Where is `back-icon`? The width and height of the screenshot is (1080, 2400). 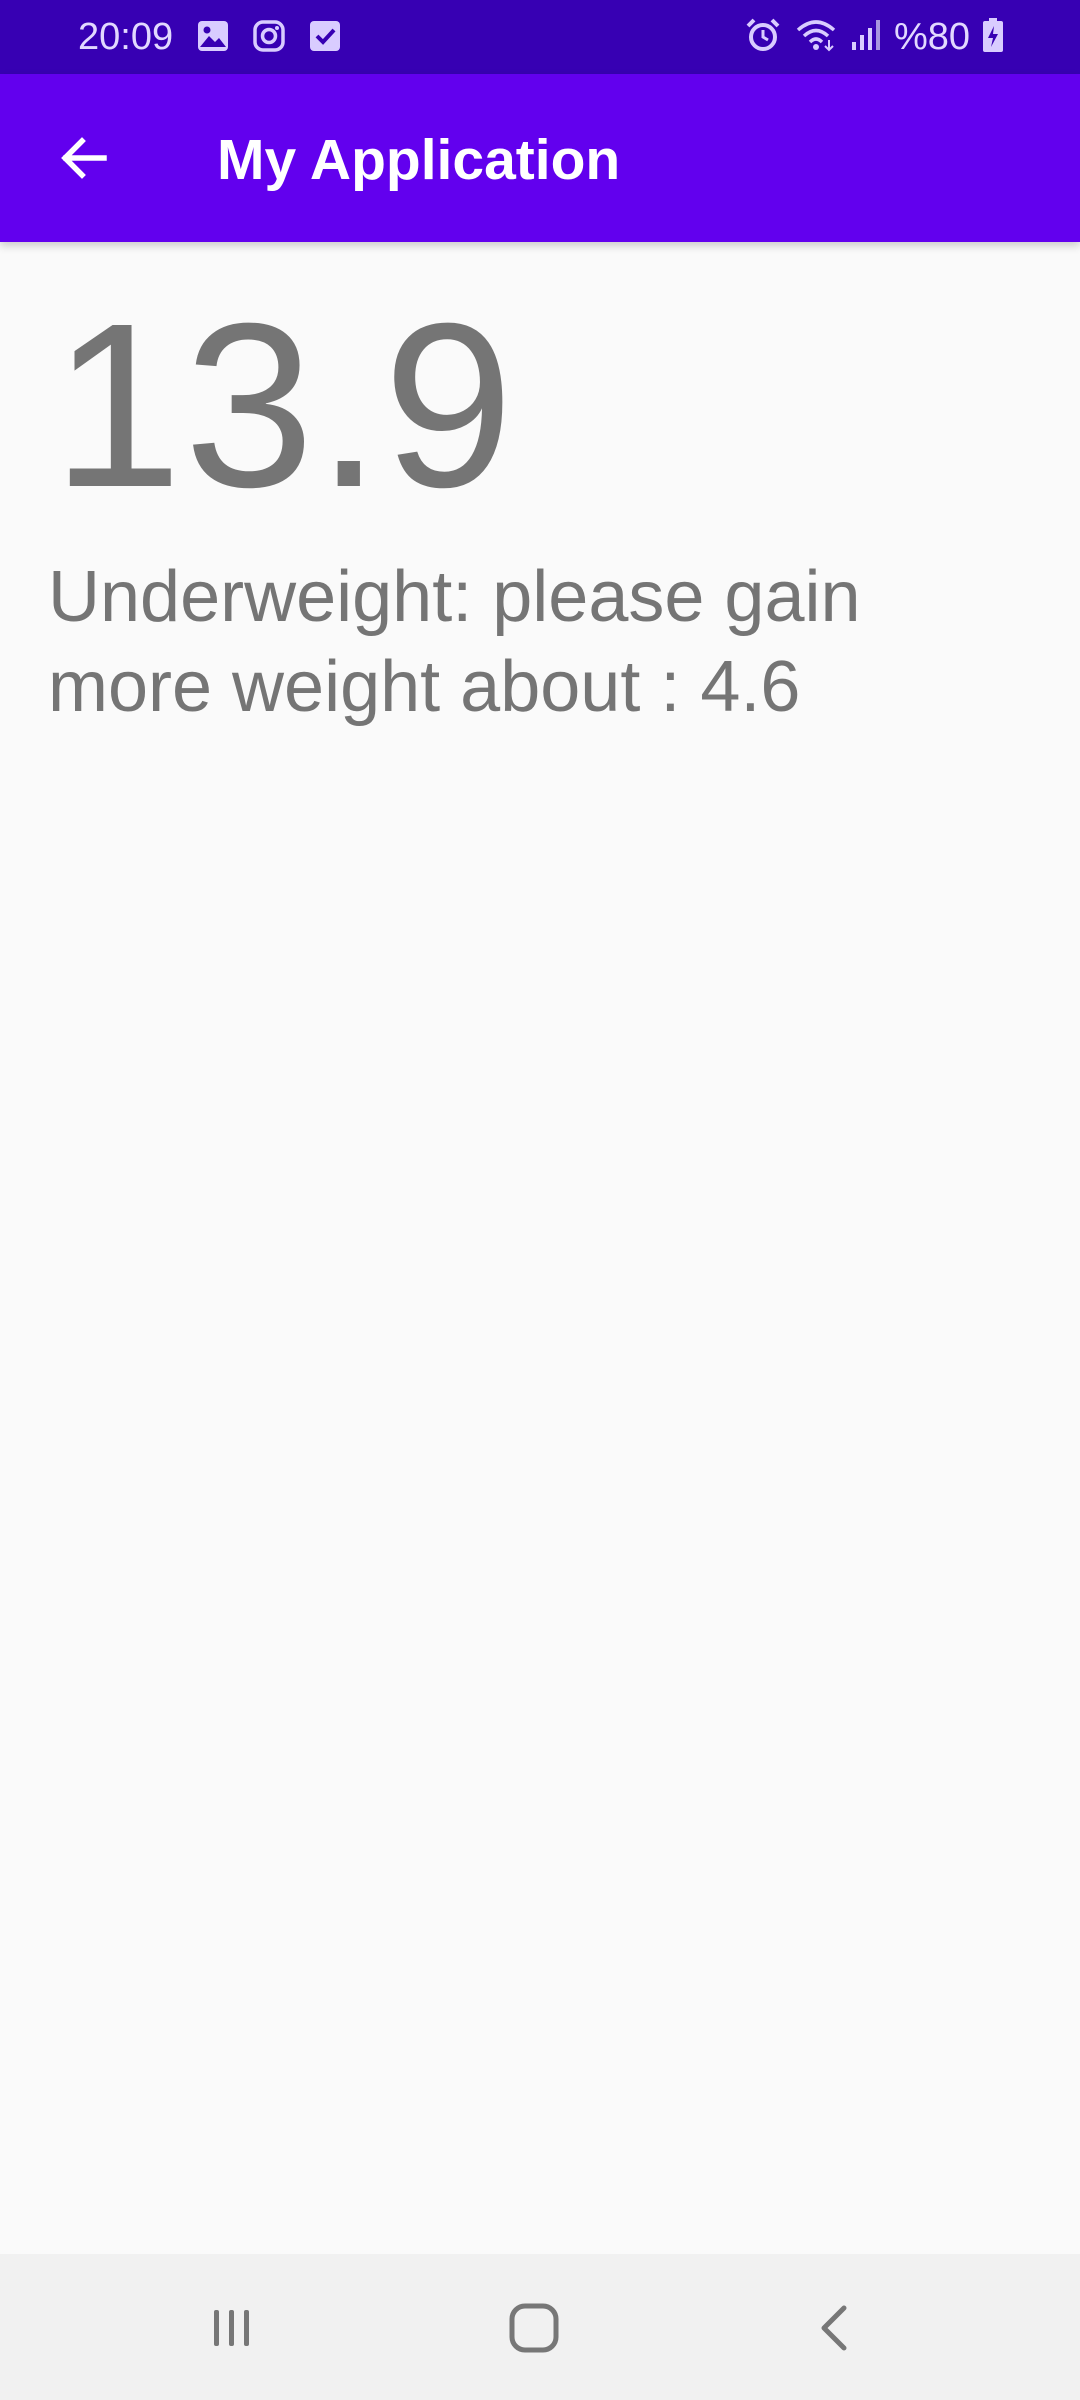 back-icon is located at coordinates (836, 2330).